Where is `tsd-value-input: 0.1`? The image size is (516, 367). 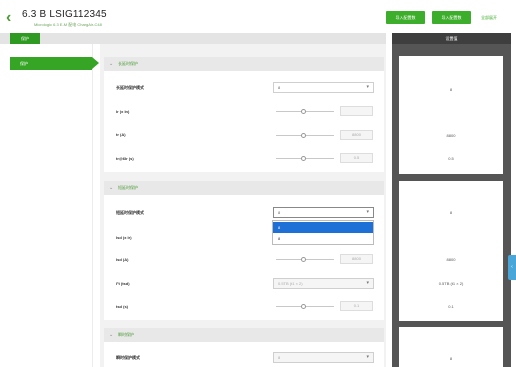
tsd-value-input: 0.1 is located at coordinates (356, 306).